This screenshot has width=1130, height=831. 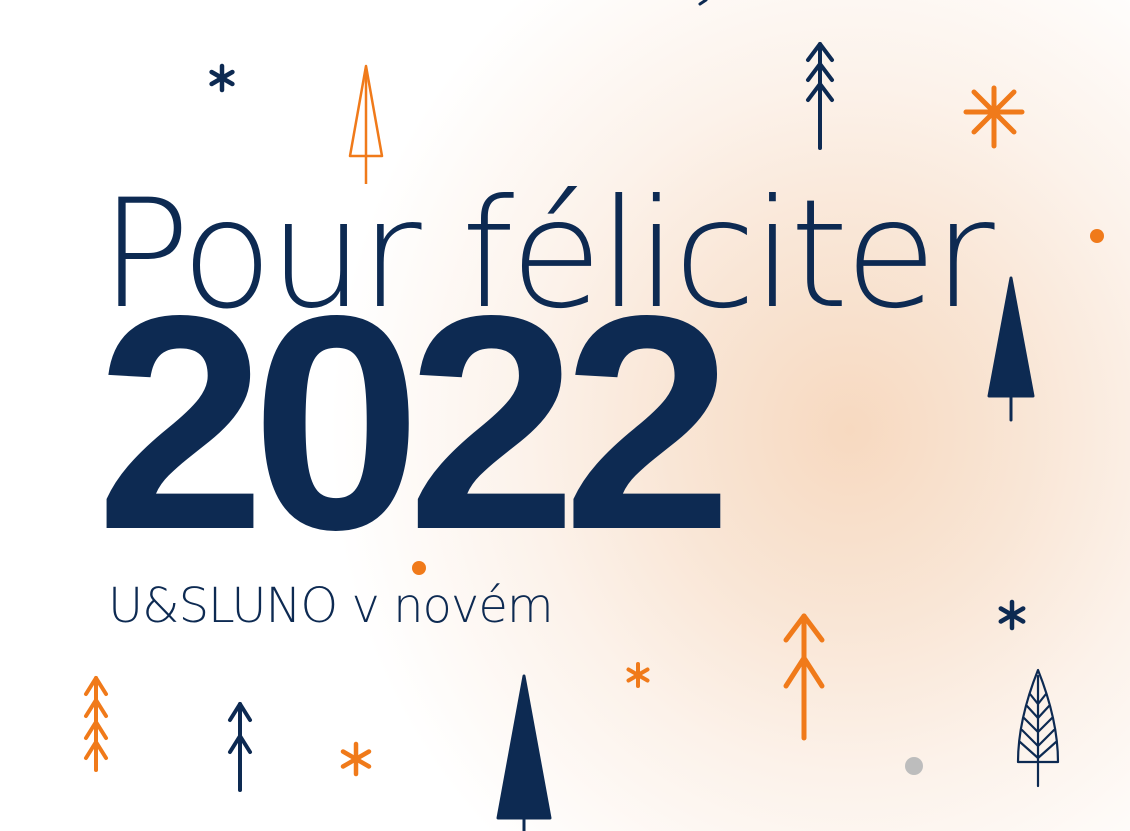 What do you see at coordinates (331, 606) in the screenshot?
I see `tagline: U&SLUNO v novém` at bounding box center [331, 606].